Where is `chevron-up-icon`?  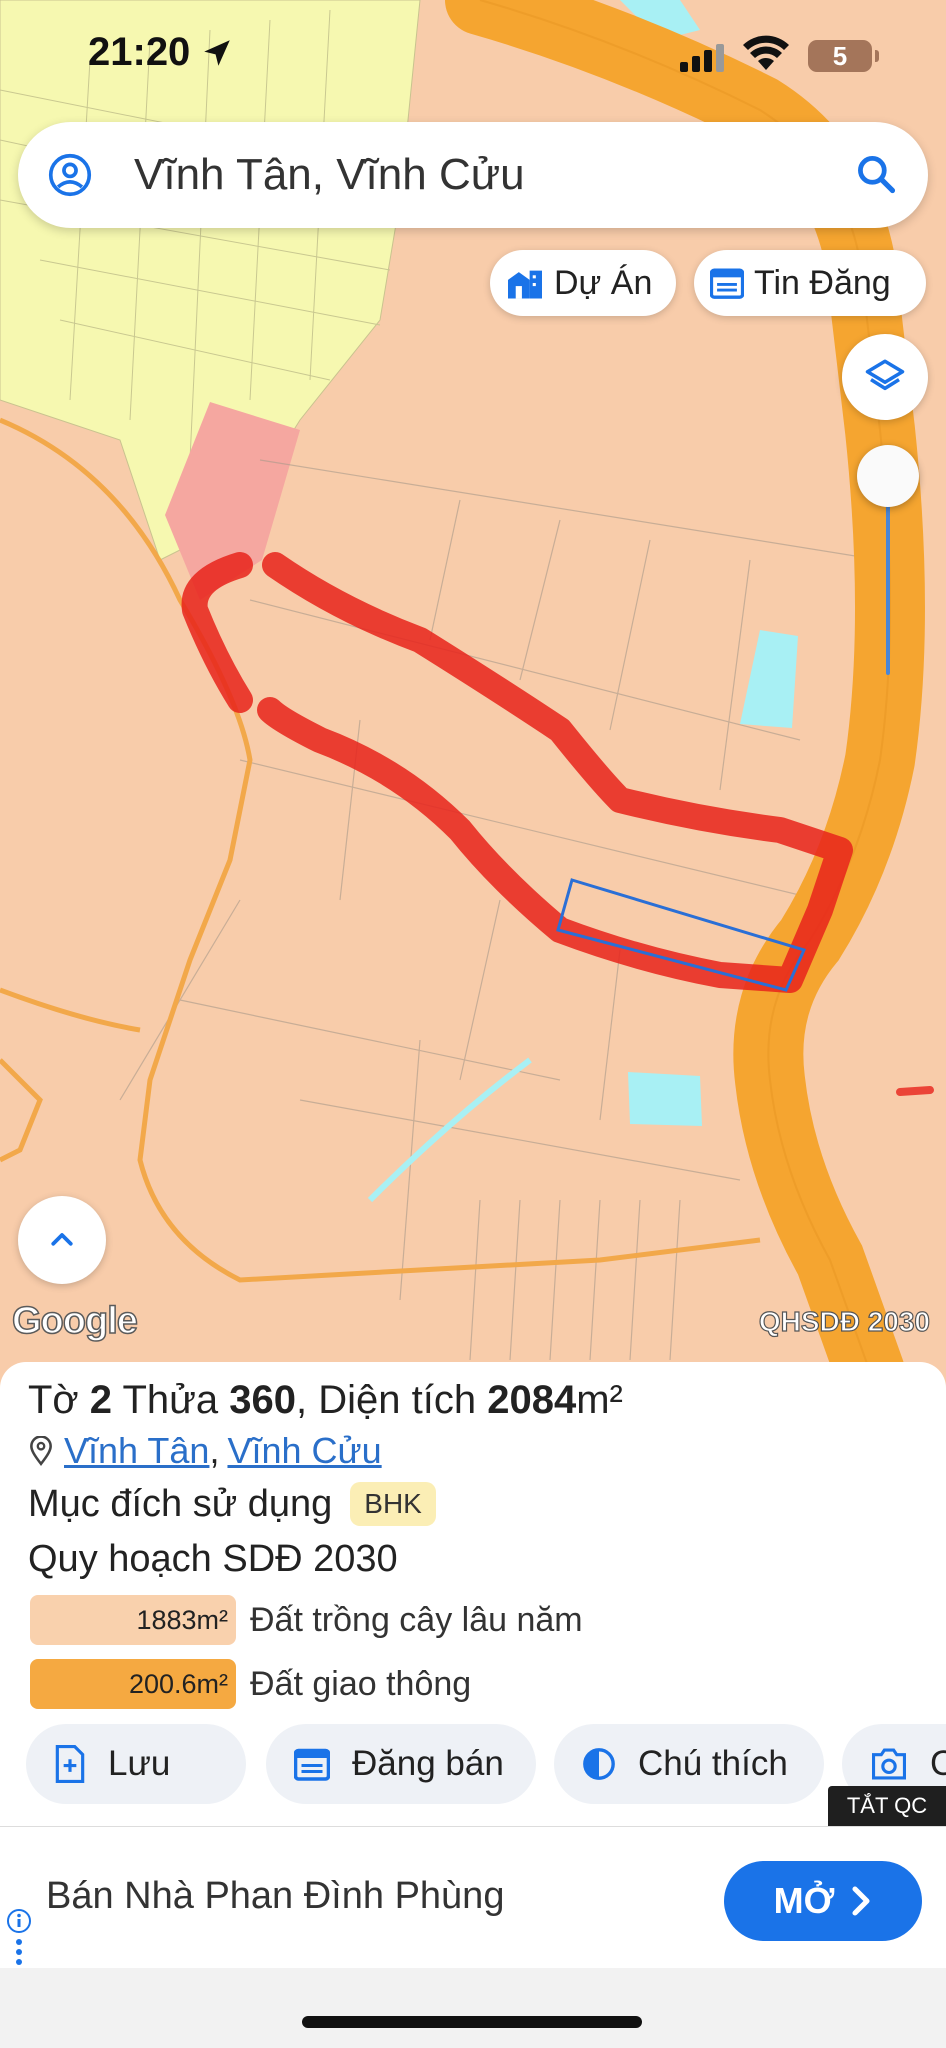
chevron-up-icon is located at coordinates (62, 1239).